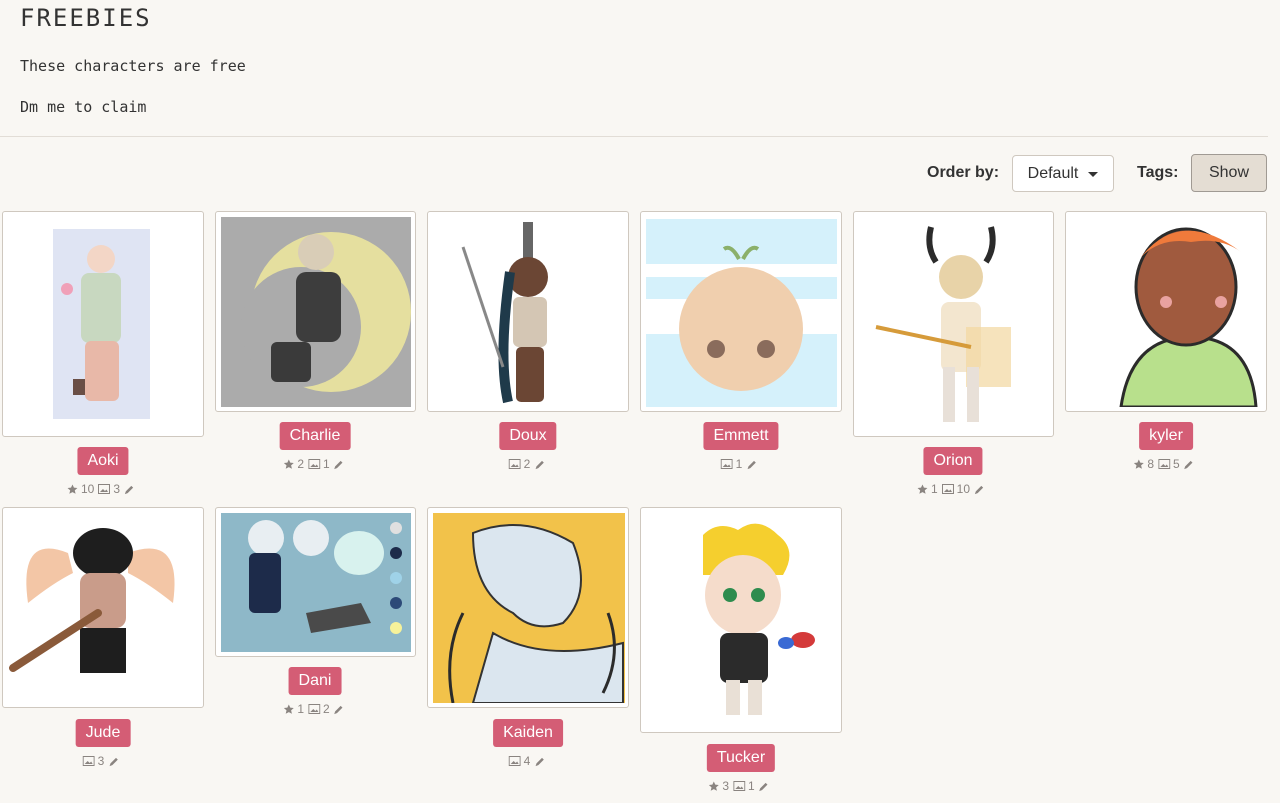 The height and width of the screenshot is (803, 1280). I want to click on description-line-2: Dm me to claim, so click(83, 107).